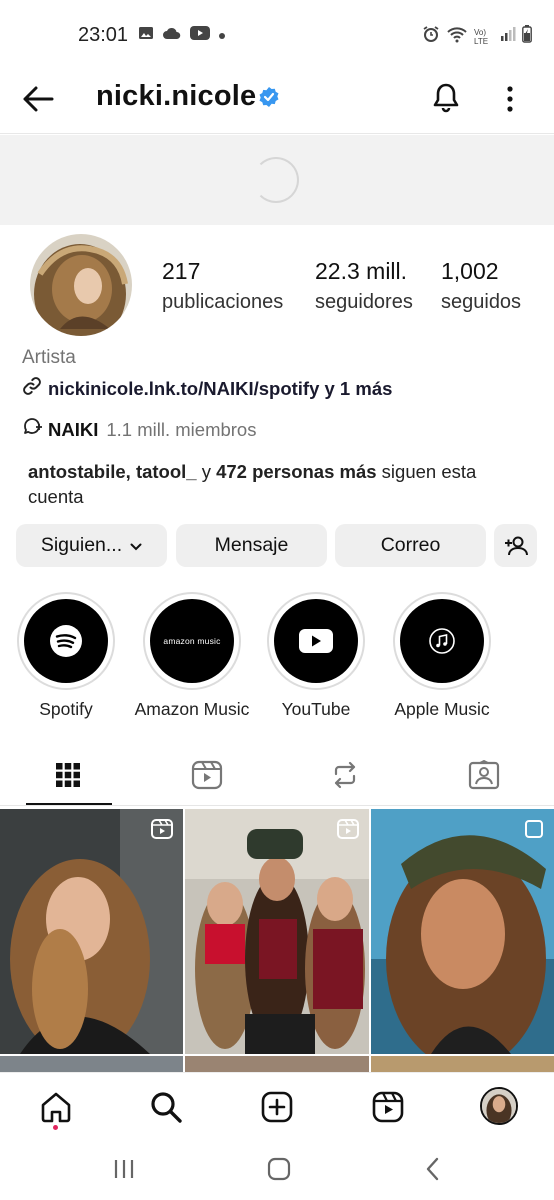 Image resolution: width=554 pixels, height=1200 pixels. I want to click on suggested-users-button, so click(515, 545).